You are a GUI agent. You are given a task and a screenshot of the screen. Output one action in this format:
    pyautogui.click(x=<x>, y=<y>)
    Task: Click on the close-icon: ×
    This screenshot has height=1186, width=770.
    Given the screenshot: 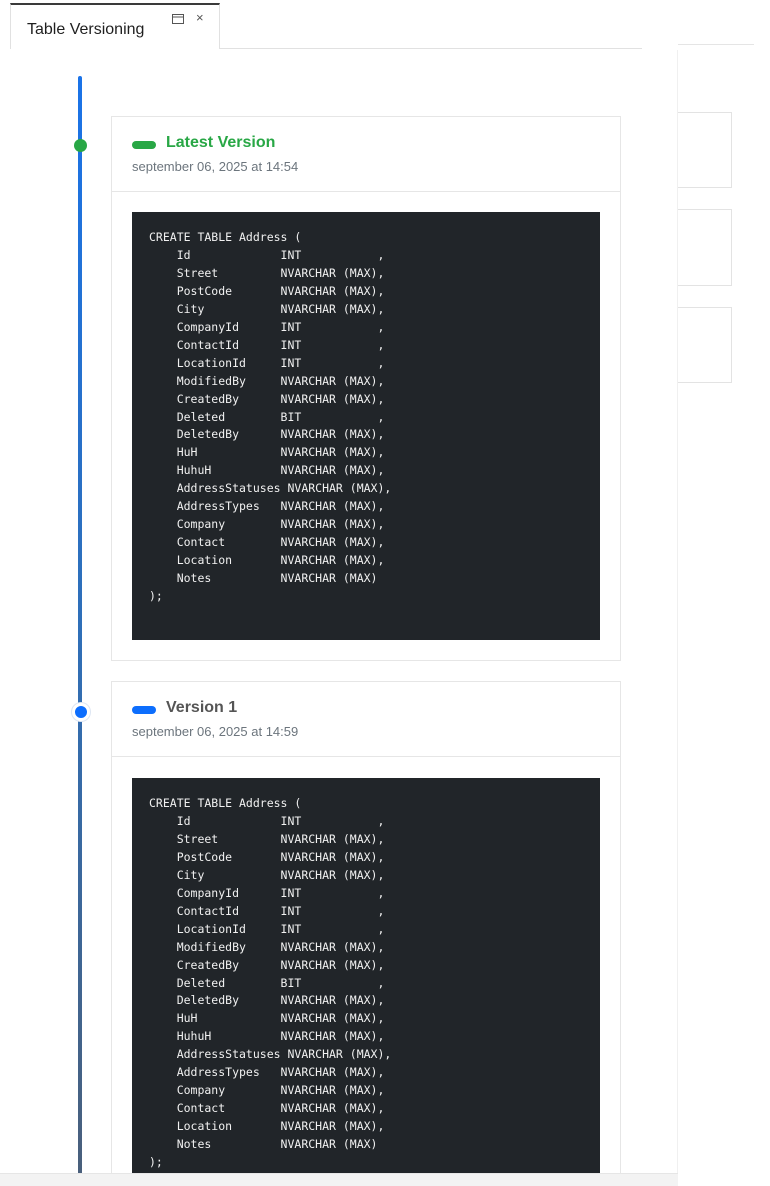 What is the action you would take?
    pyautogui.click(x=200, y=18)
    